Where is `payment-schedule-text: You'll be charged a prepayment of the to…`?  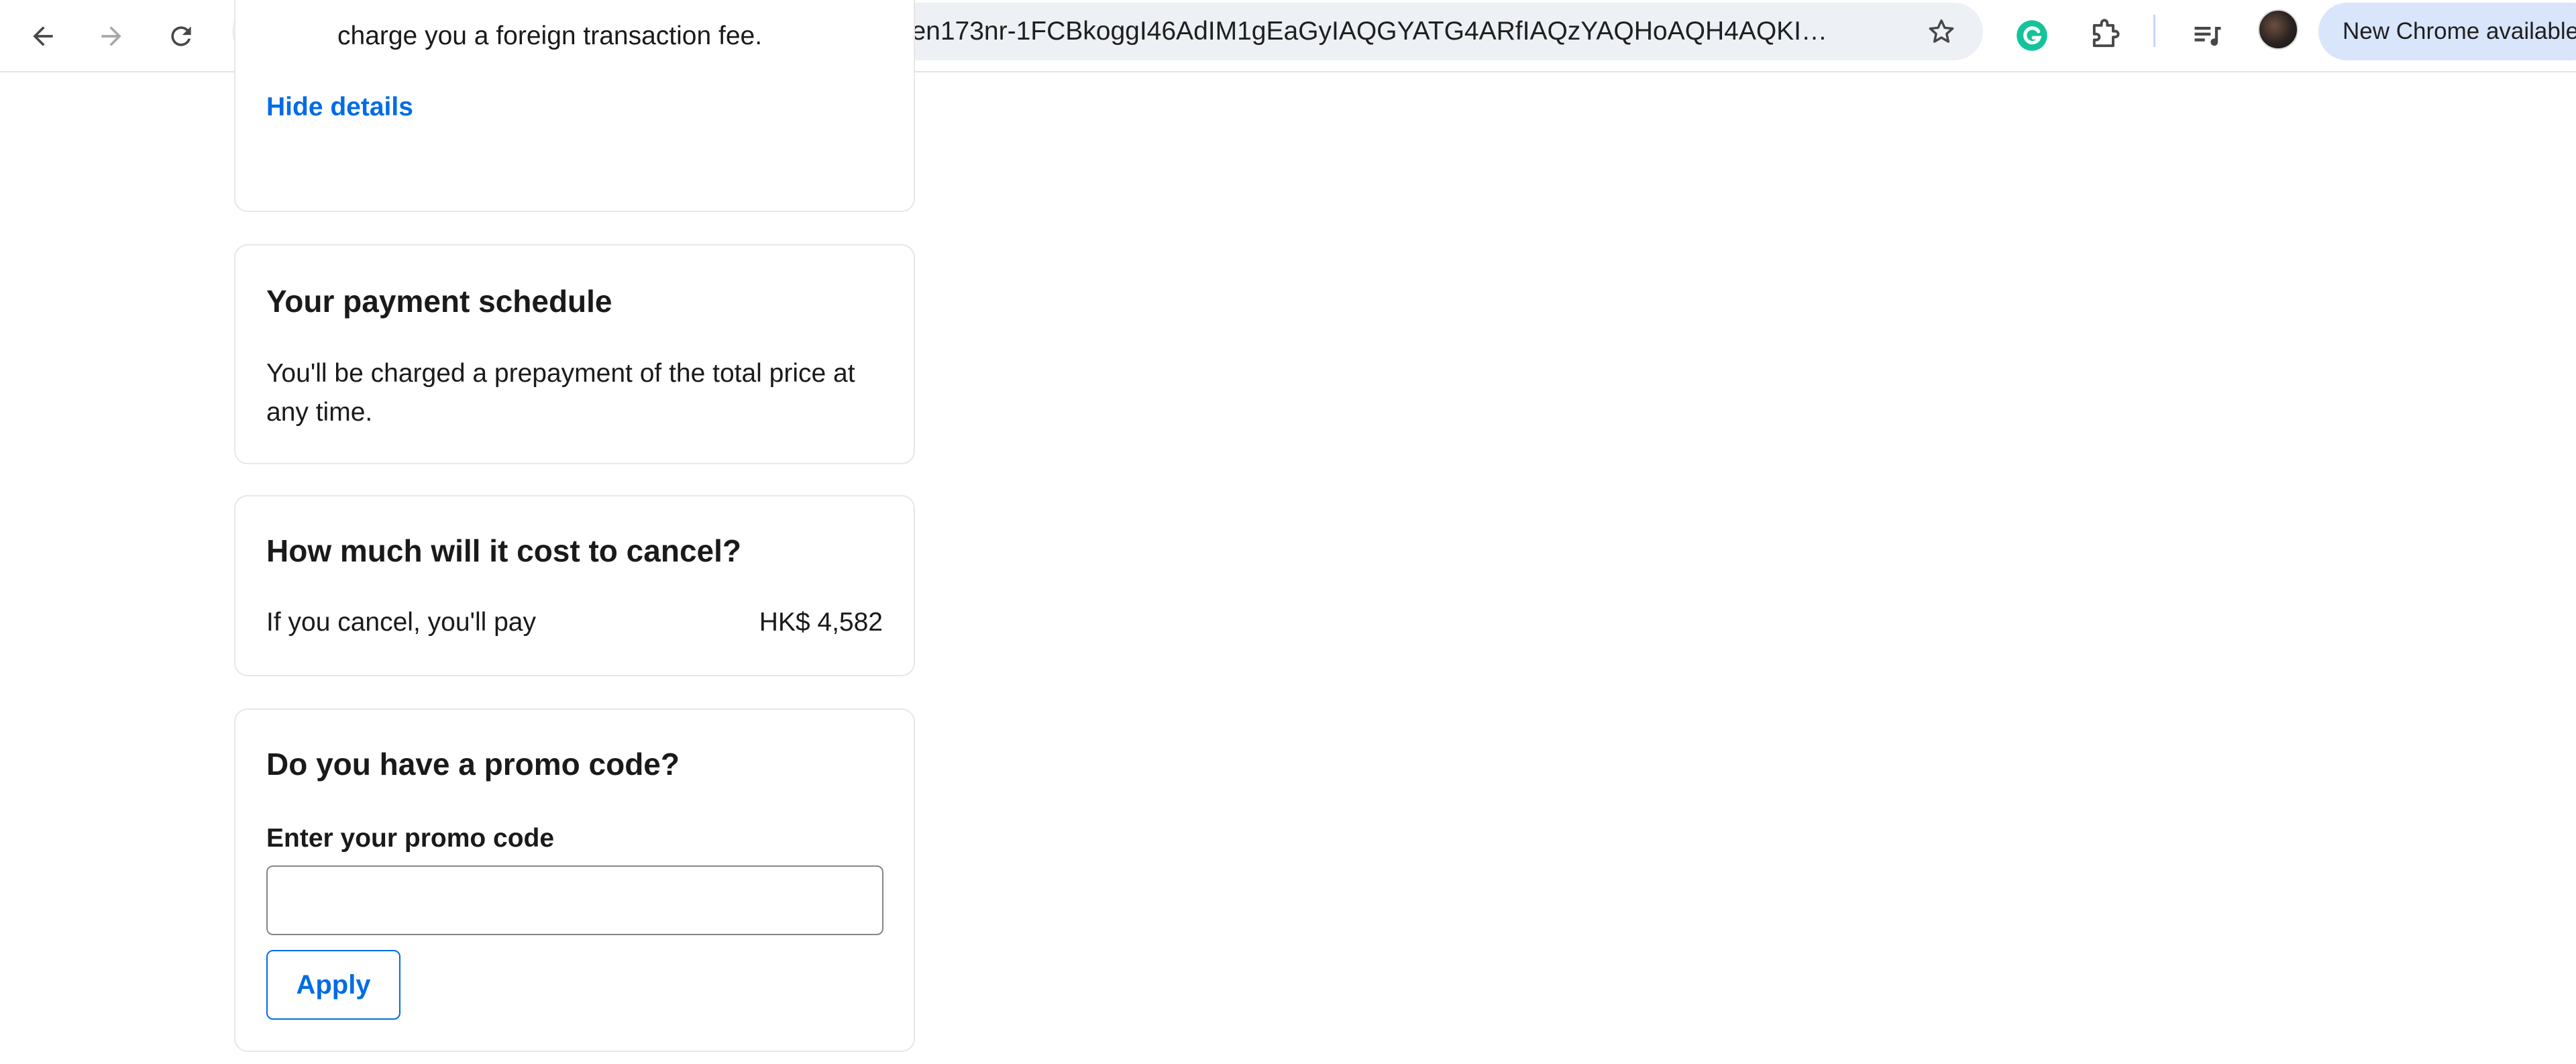 payment-schedule-text: You'll be charged a prepayment of the to… is located at coordinates (560, 393).